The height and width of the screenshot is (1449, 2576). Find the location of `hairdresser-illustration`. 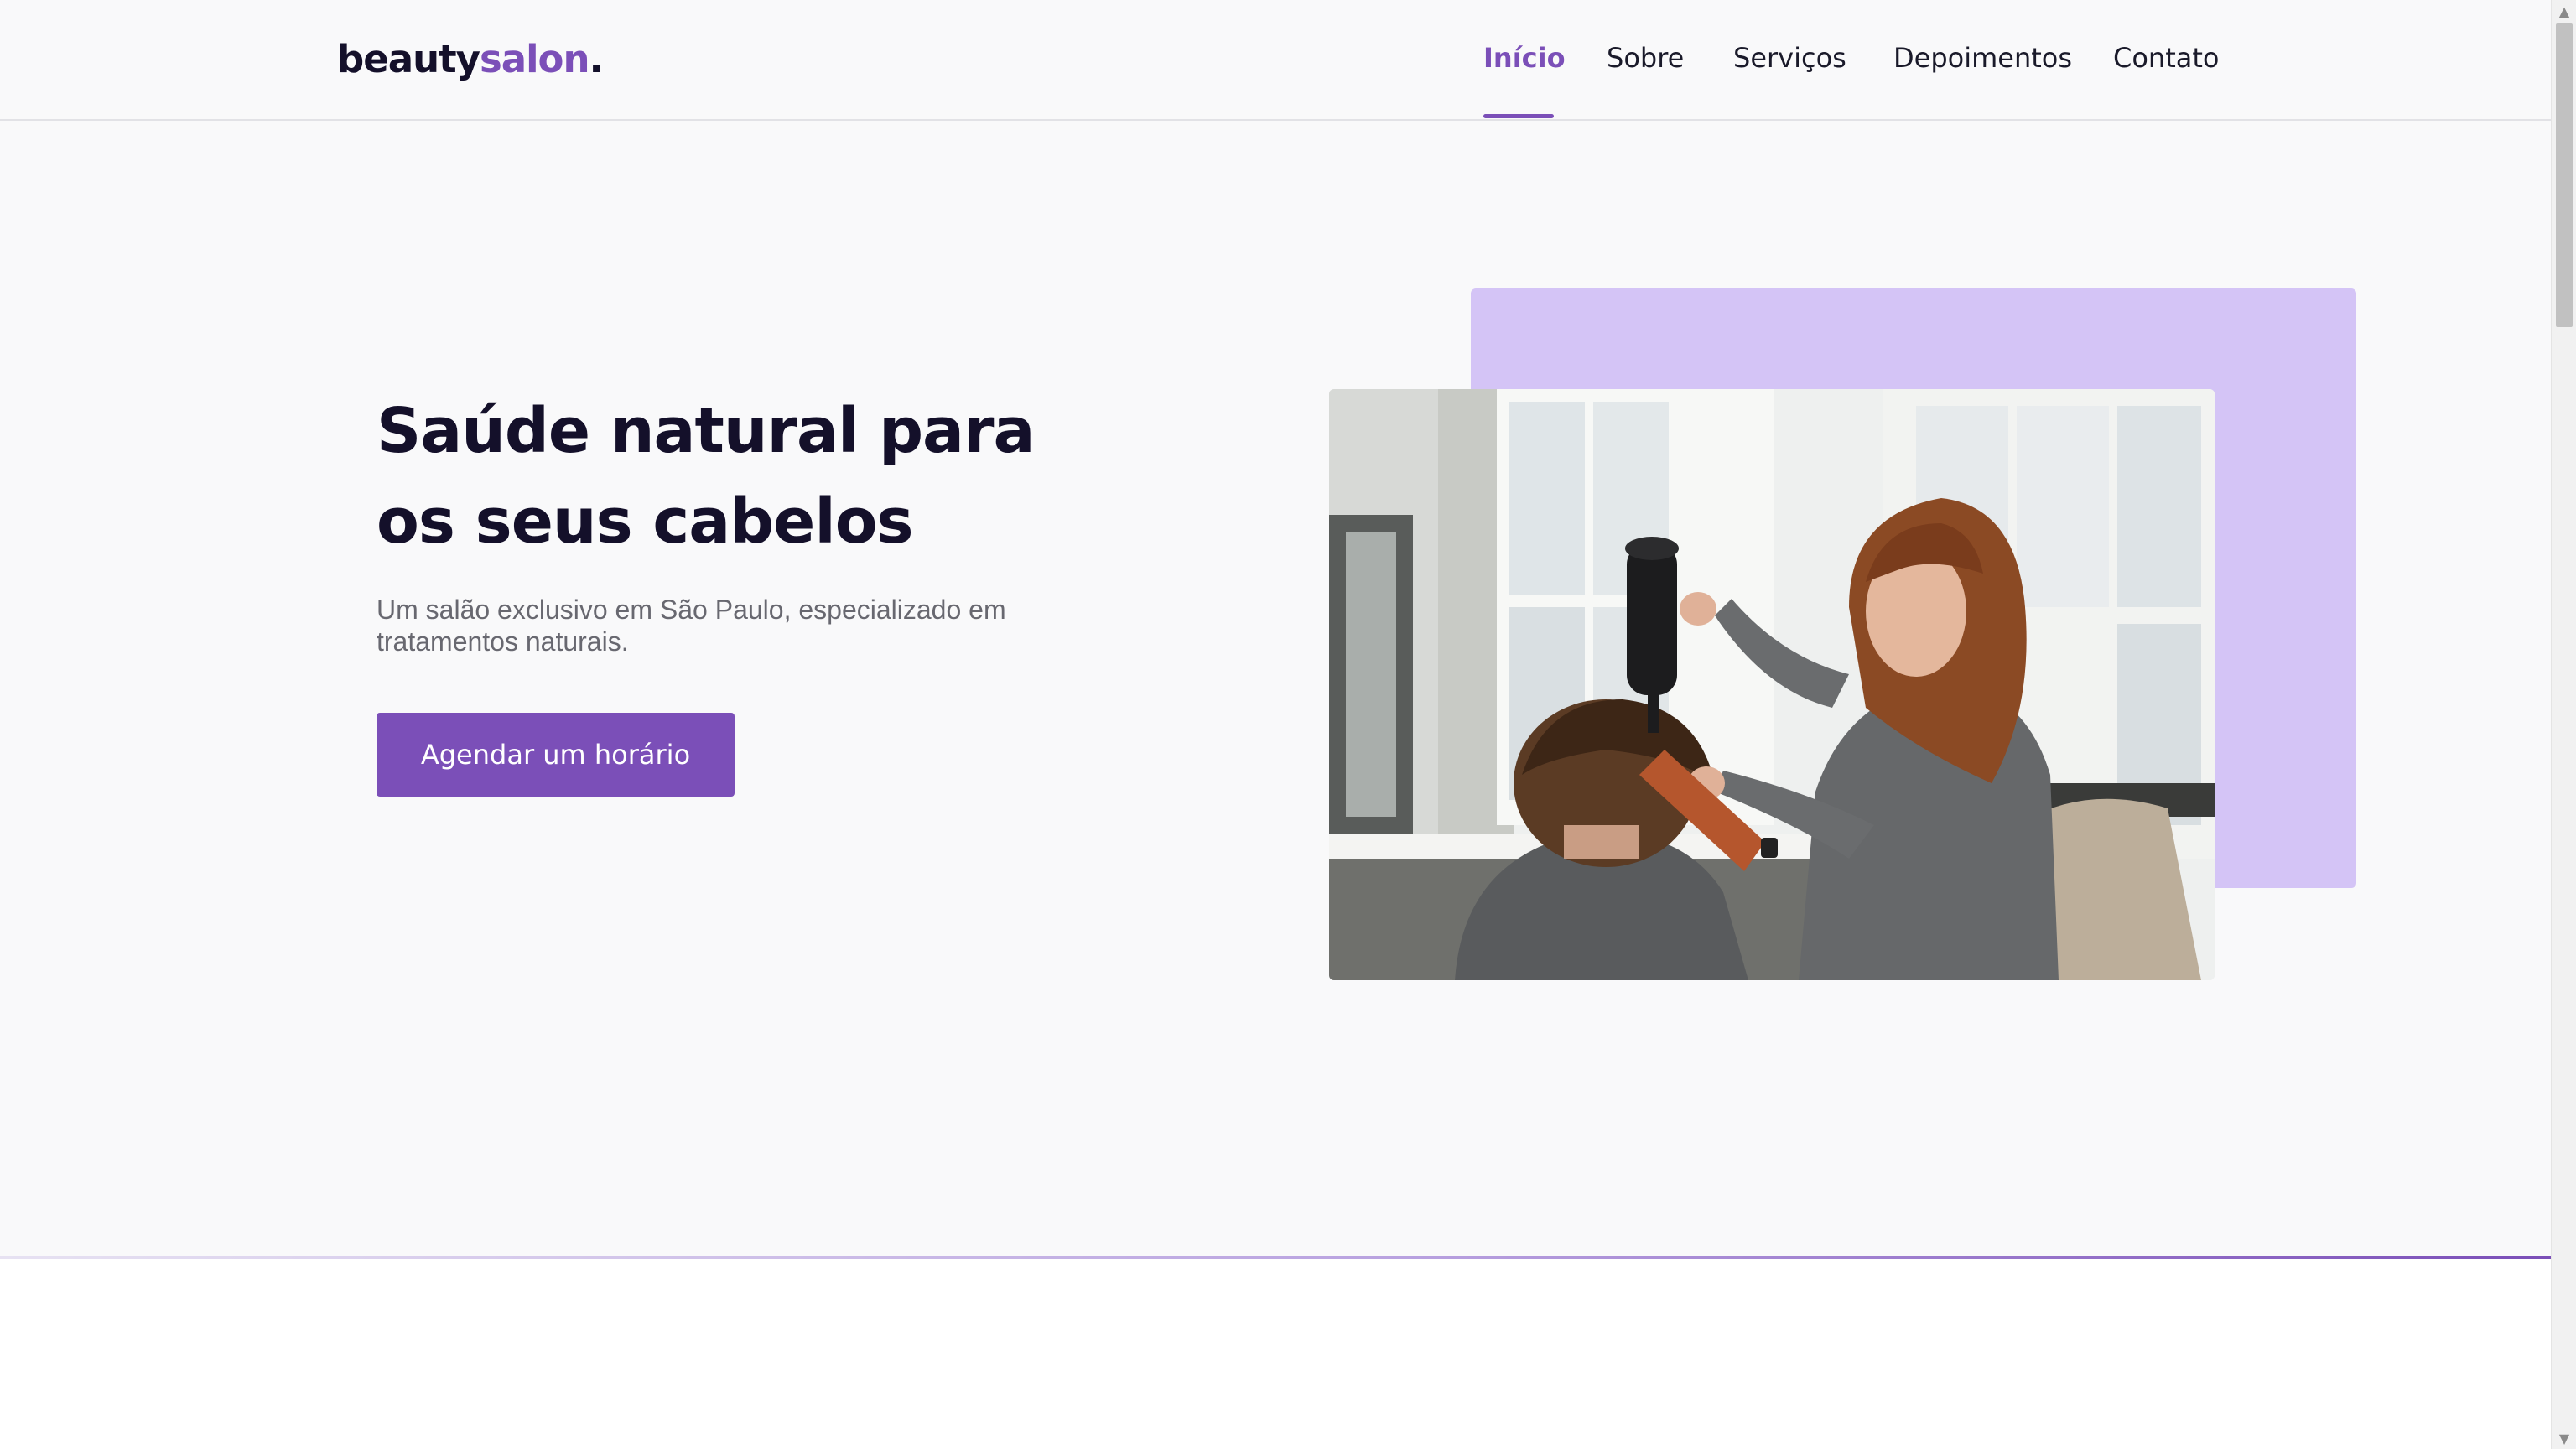

hairdresser-illustration is located at coordinates (1772, 684).